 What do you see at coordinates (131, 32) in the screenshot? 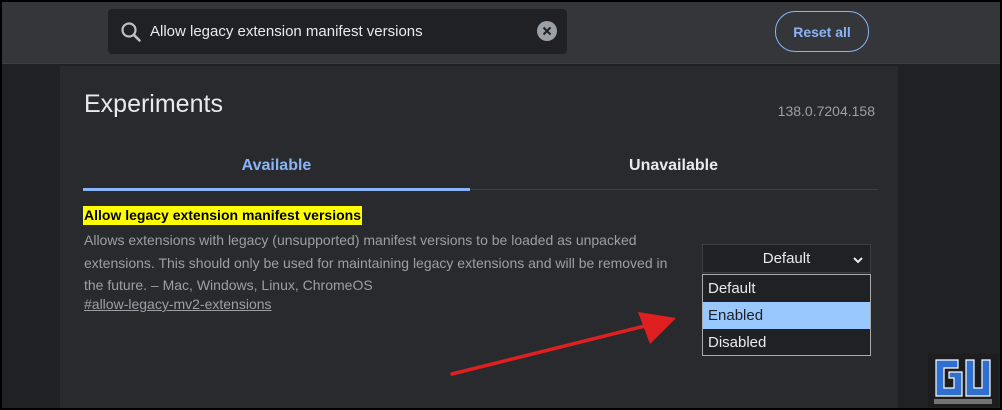
I see `search-icon` at bounding box center [131, 32].